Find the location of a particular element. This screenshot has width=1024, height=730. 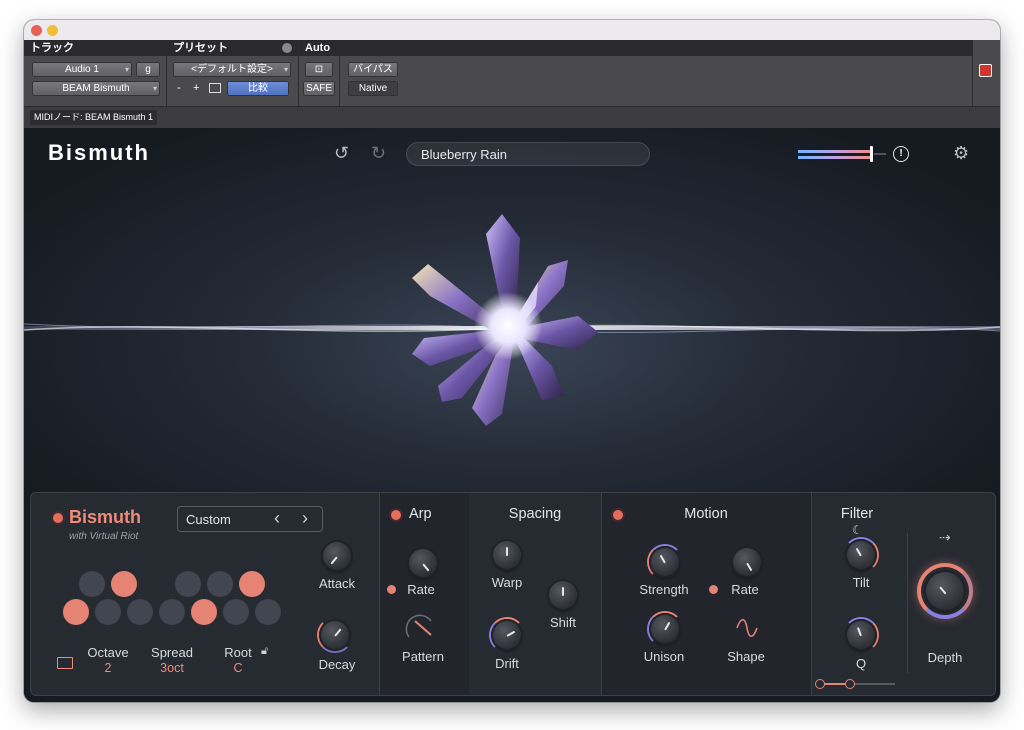

root-value: C is located at coordinates (238, 668).